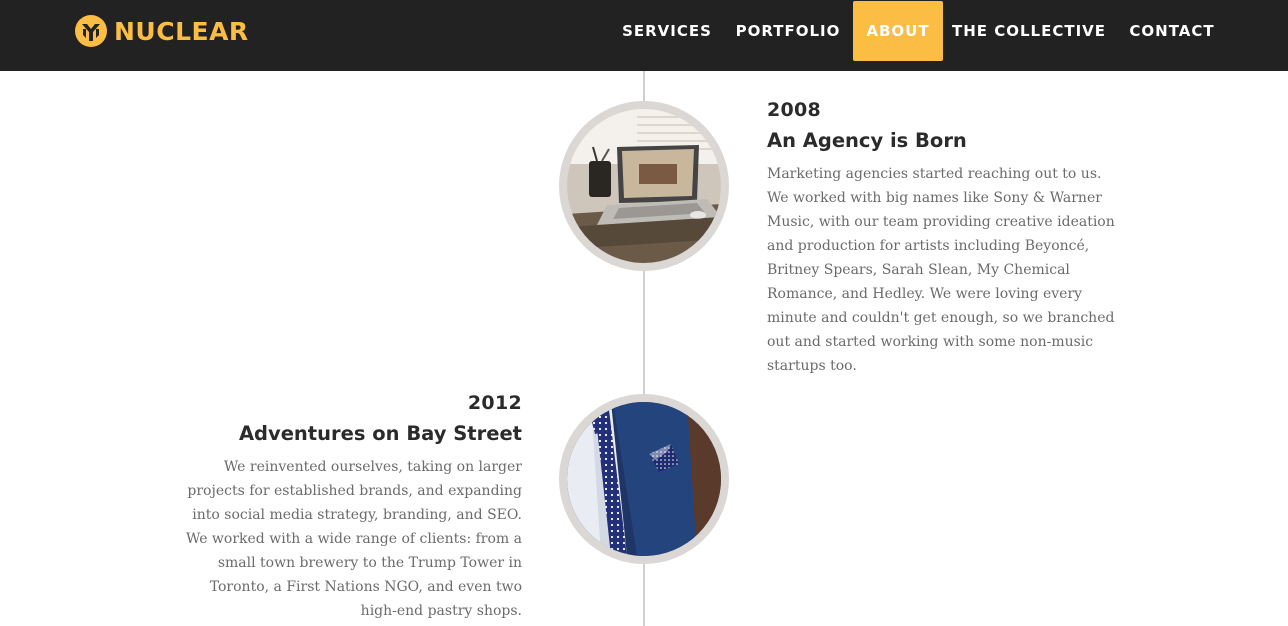  I want to click on brand-logo: NUCLEAR, so click(161, 31).